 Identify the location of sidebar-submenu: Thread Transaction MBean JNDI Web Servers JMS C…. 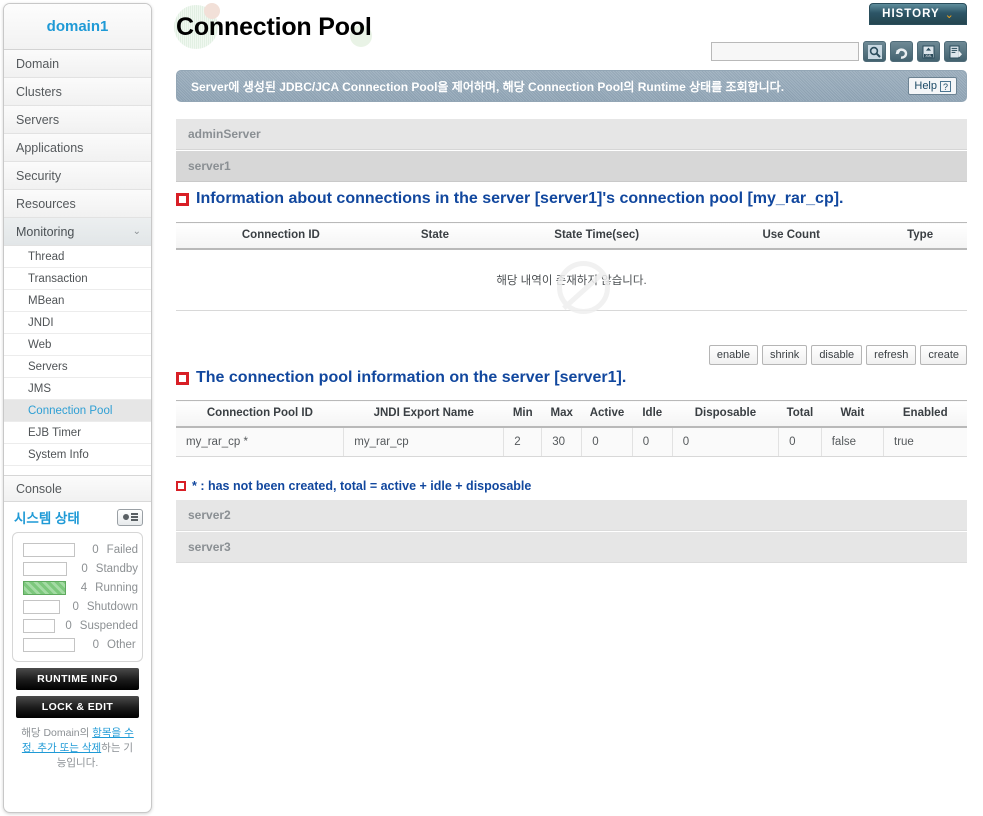
(77, 356).